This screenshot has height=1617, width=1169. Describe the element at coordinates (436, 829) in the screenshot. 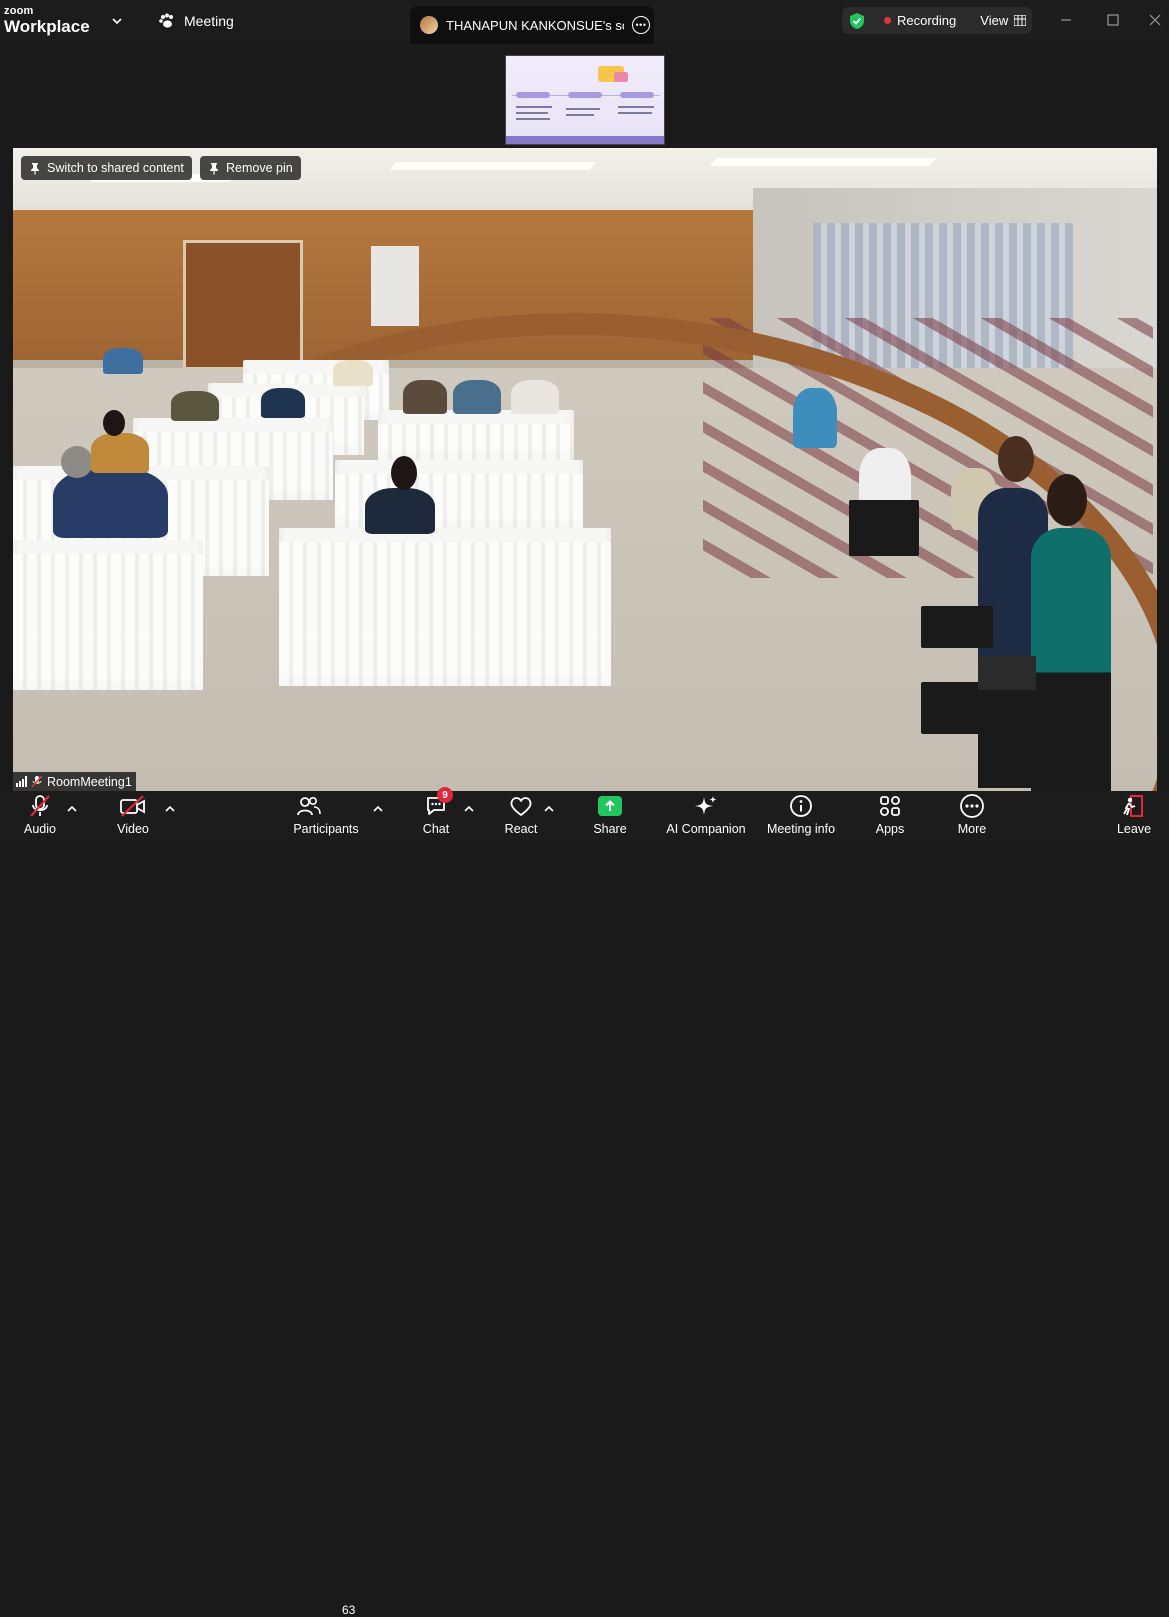

I see `chat-label: Chat` at that location.